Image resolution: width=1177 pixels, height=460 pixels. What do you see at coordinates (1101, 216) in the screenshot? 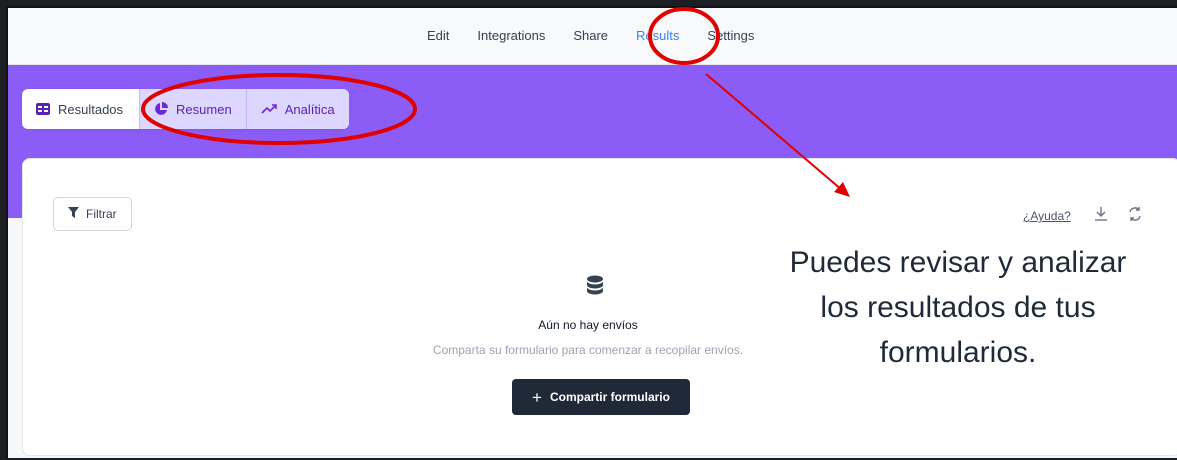
I see `download-icon` at bounding box center [1101, 216].